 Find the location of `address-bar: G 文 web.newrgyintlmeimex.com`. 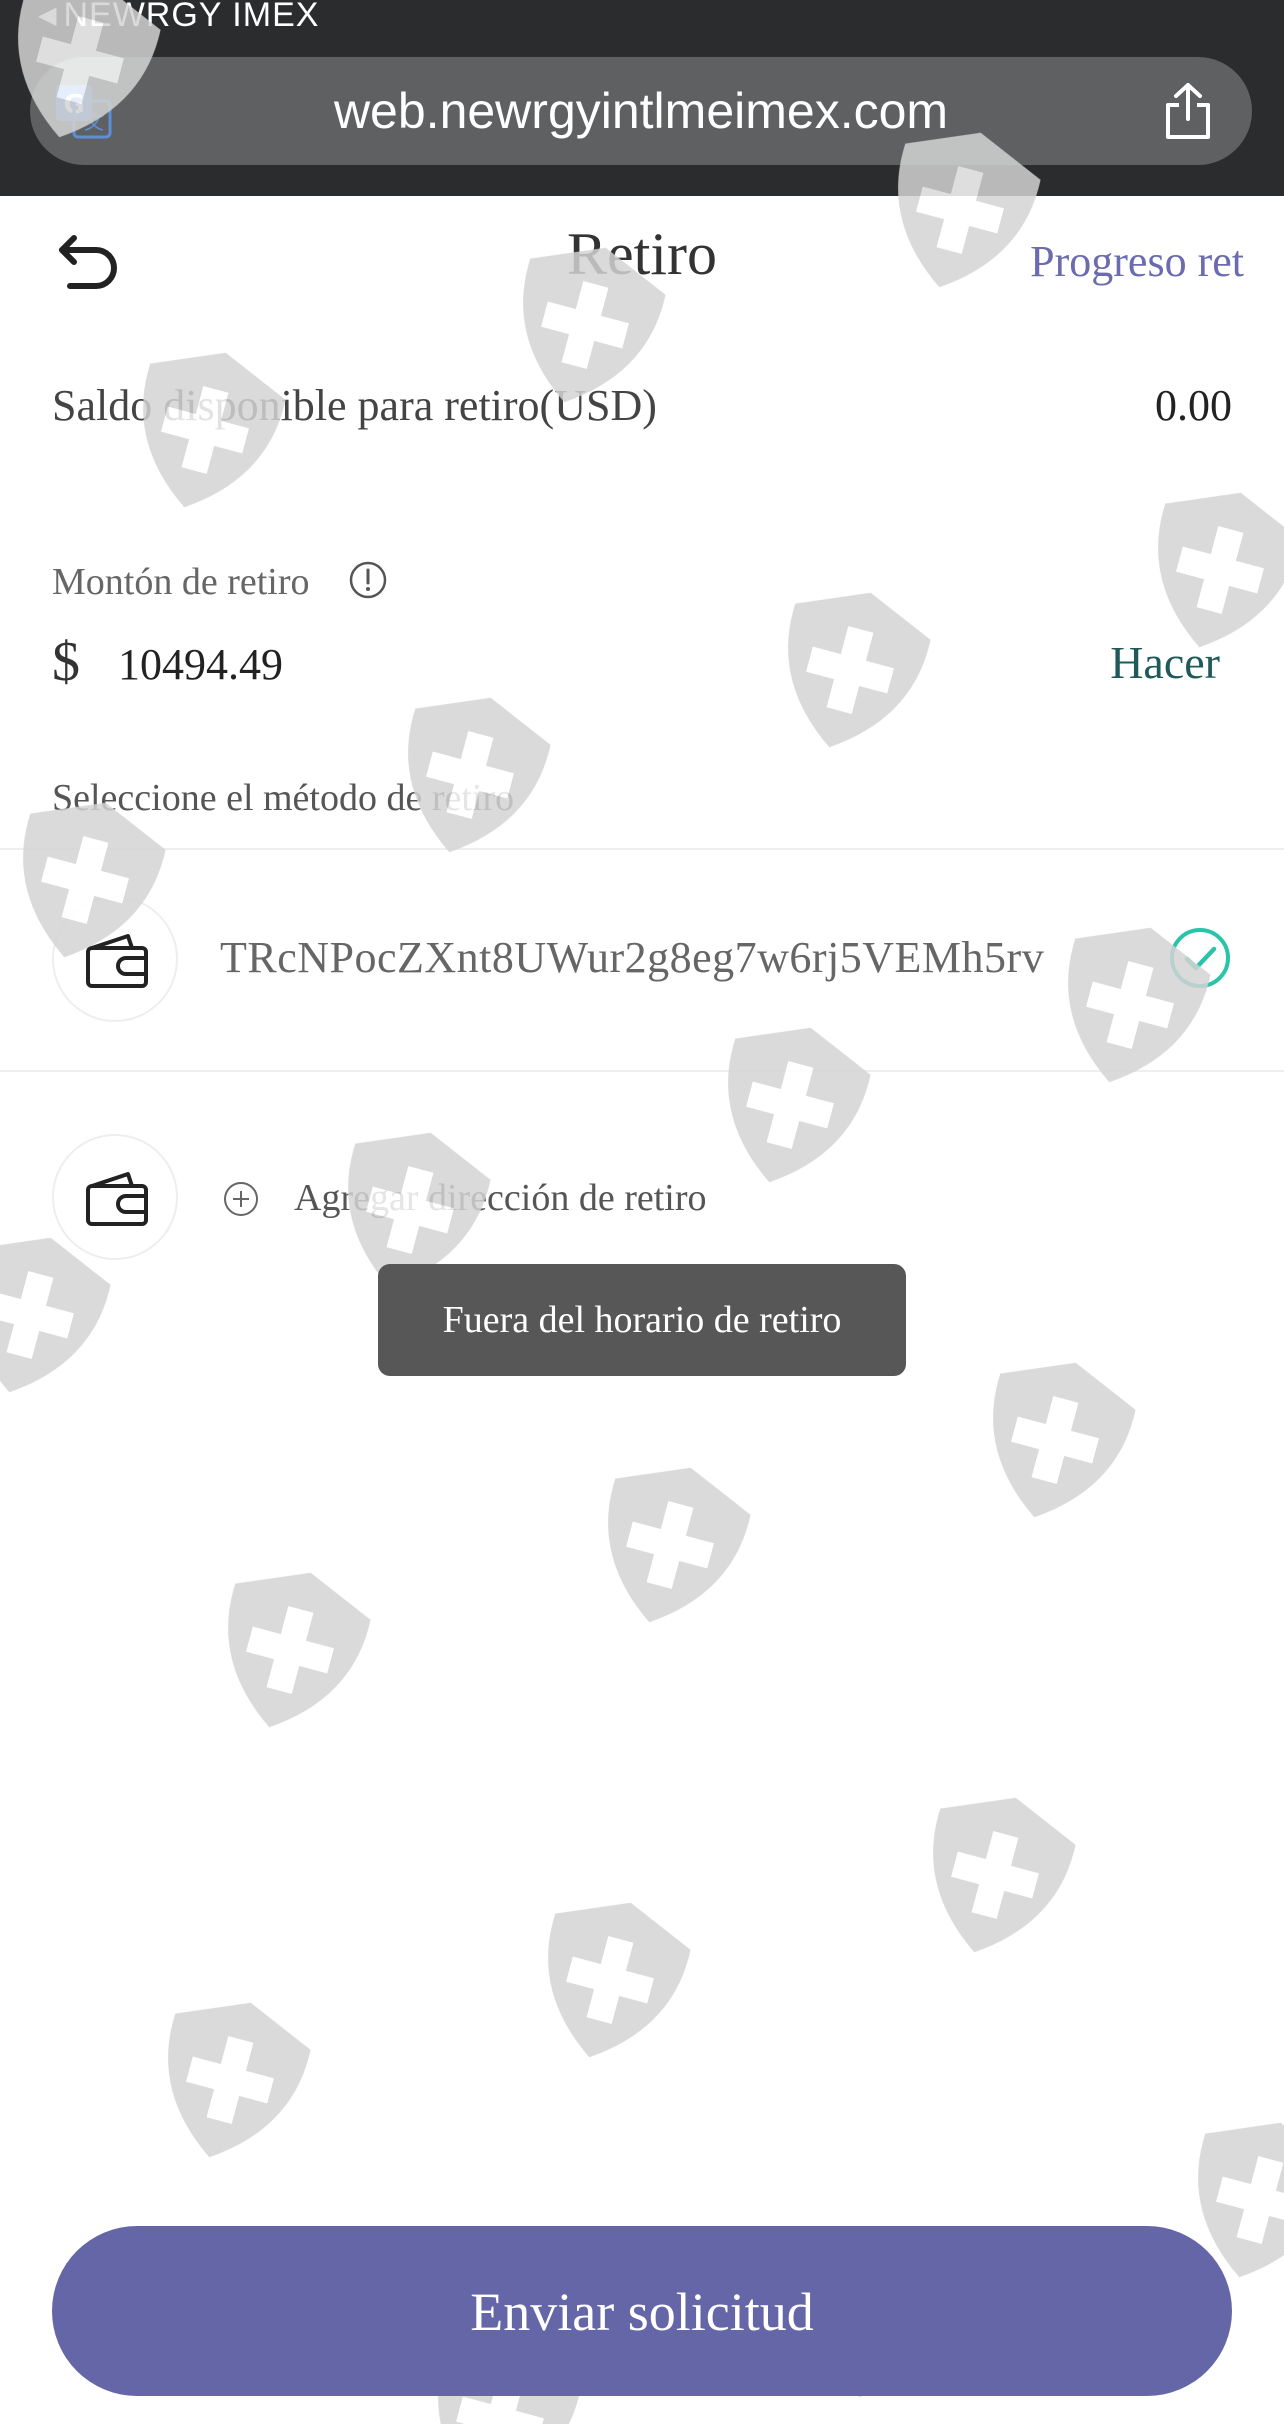

address-bar: G 文 web.newrgyintlmeimex.com is located at coordinates (641, 111).